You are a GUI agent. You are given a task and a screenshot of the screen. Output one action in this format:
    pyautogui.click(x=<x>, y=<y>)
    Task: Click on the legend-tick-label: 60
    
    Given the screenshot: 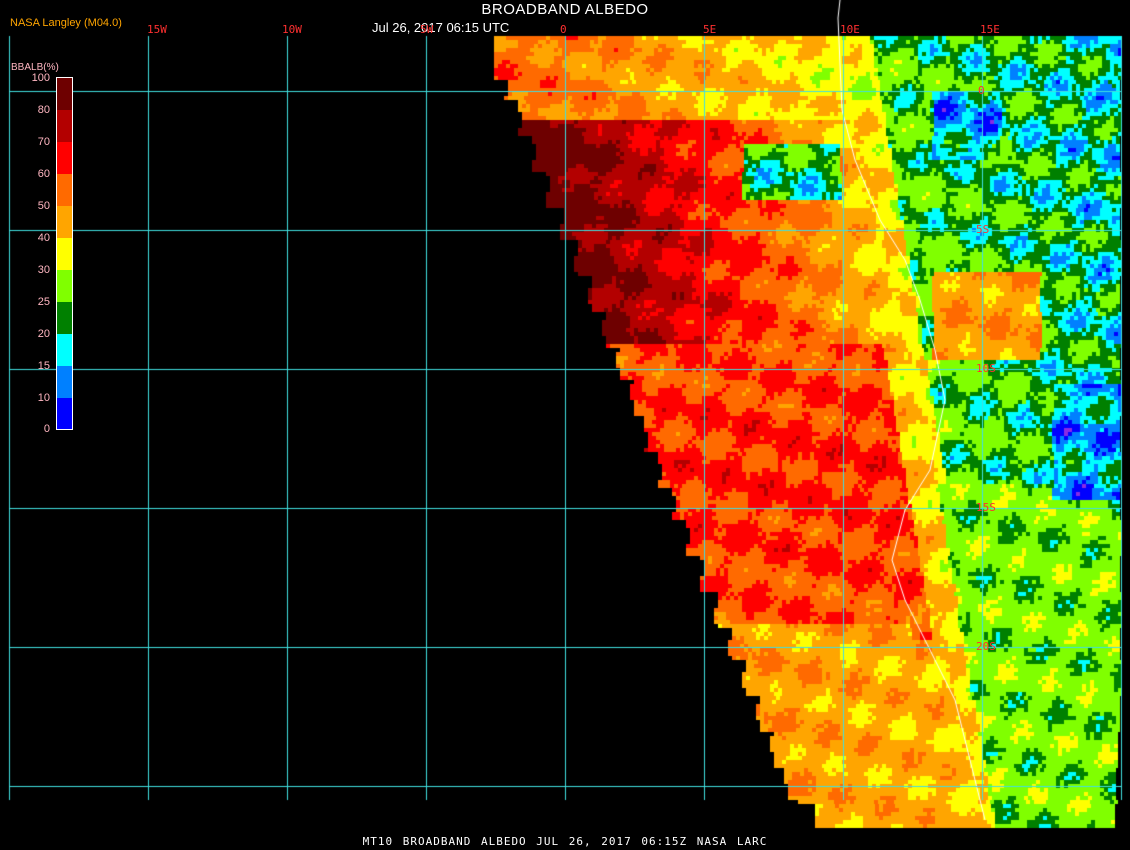 What is the action you would take?
    pyautogui.click(x=32, y=174)
    